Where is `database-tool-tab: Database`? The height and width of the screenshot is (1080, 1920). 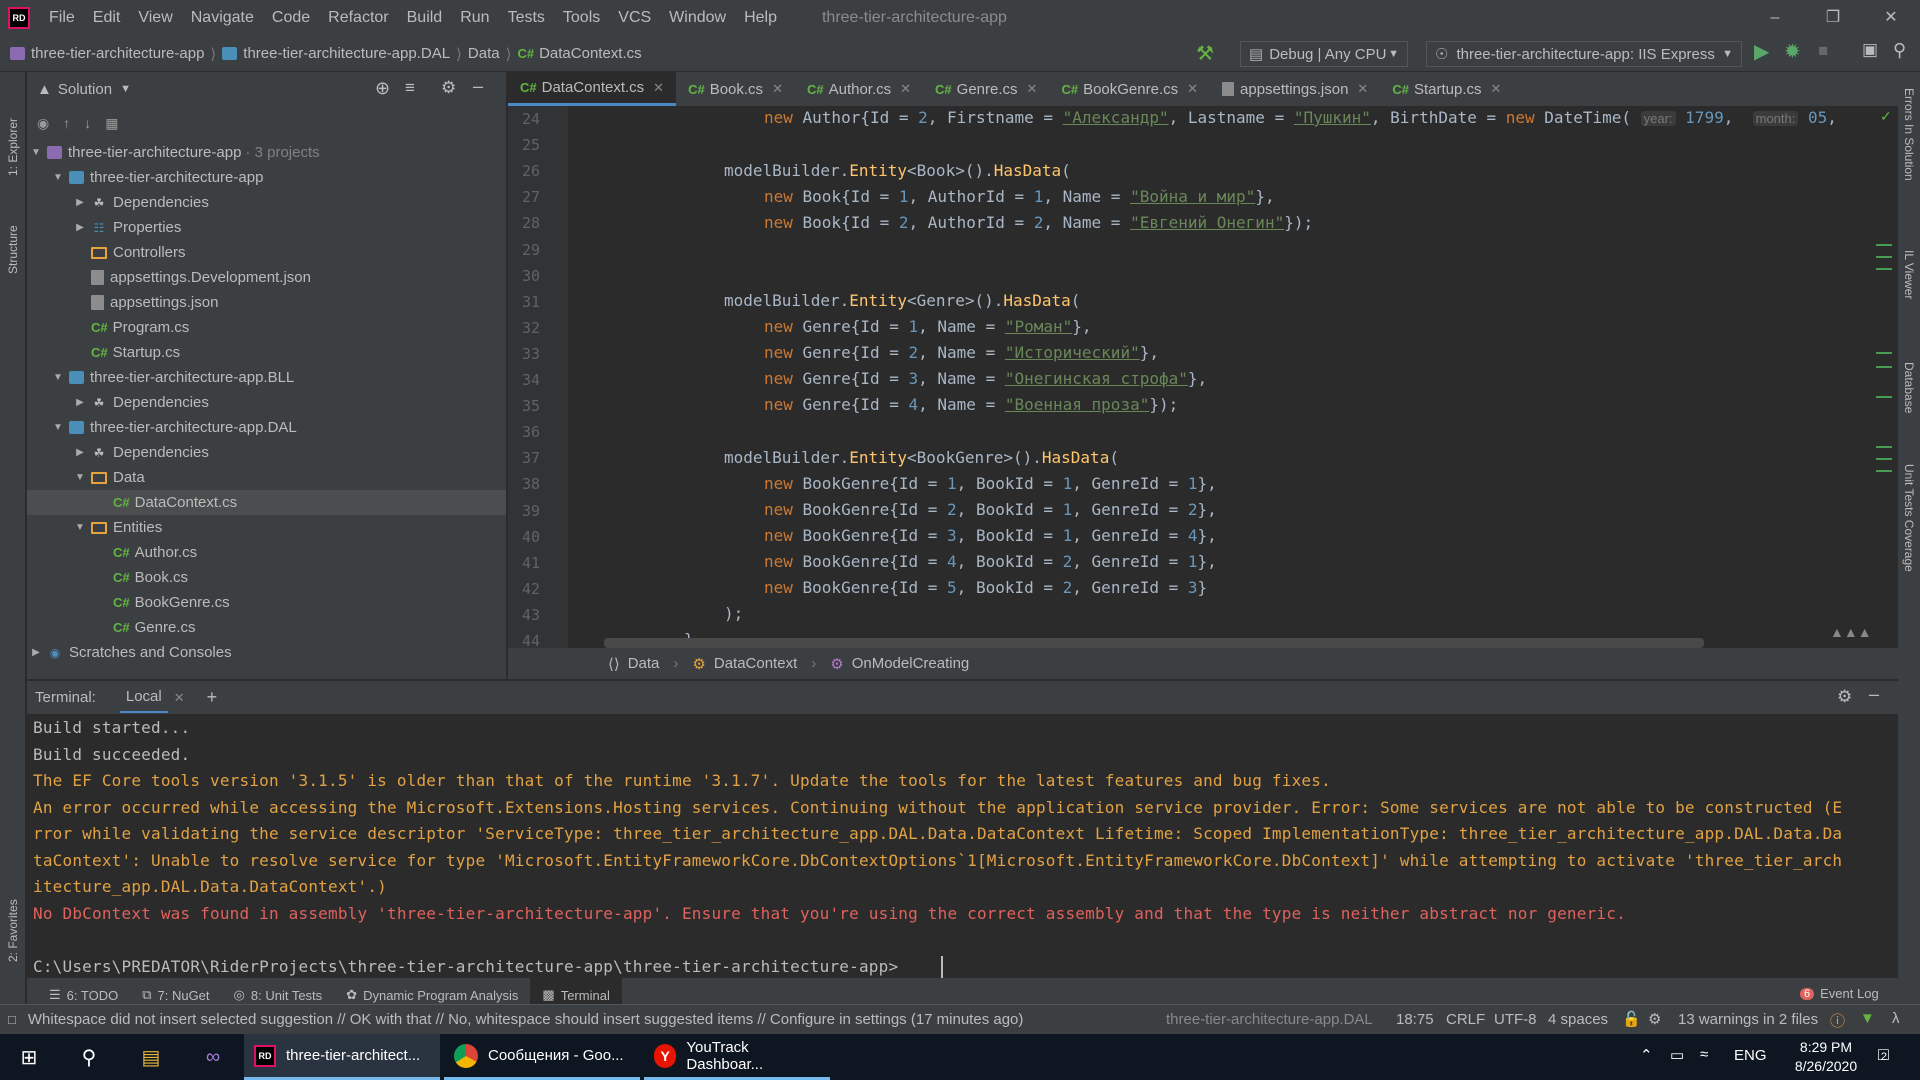 database-tool-tab: Database is located at coordinates (1909, 402).